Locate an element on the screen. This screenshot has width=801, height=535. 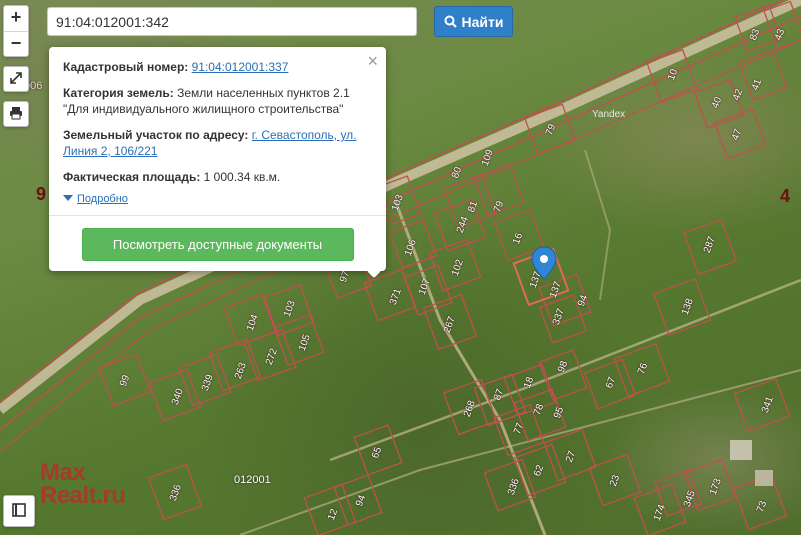
watermark: Max Realt.ru is located at coordinates (83, 485).